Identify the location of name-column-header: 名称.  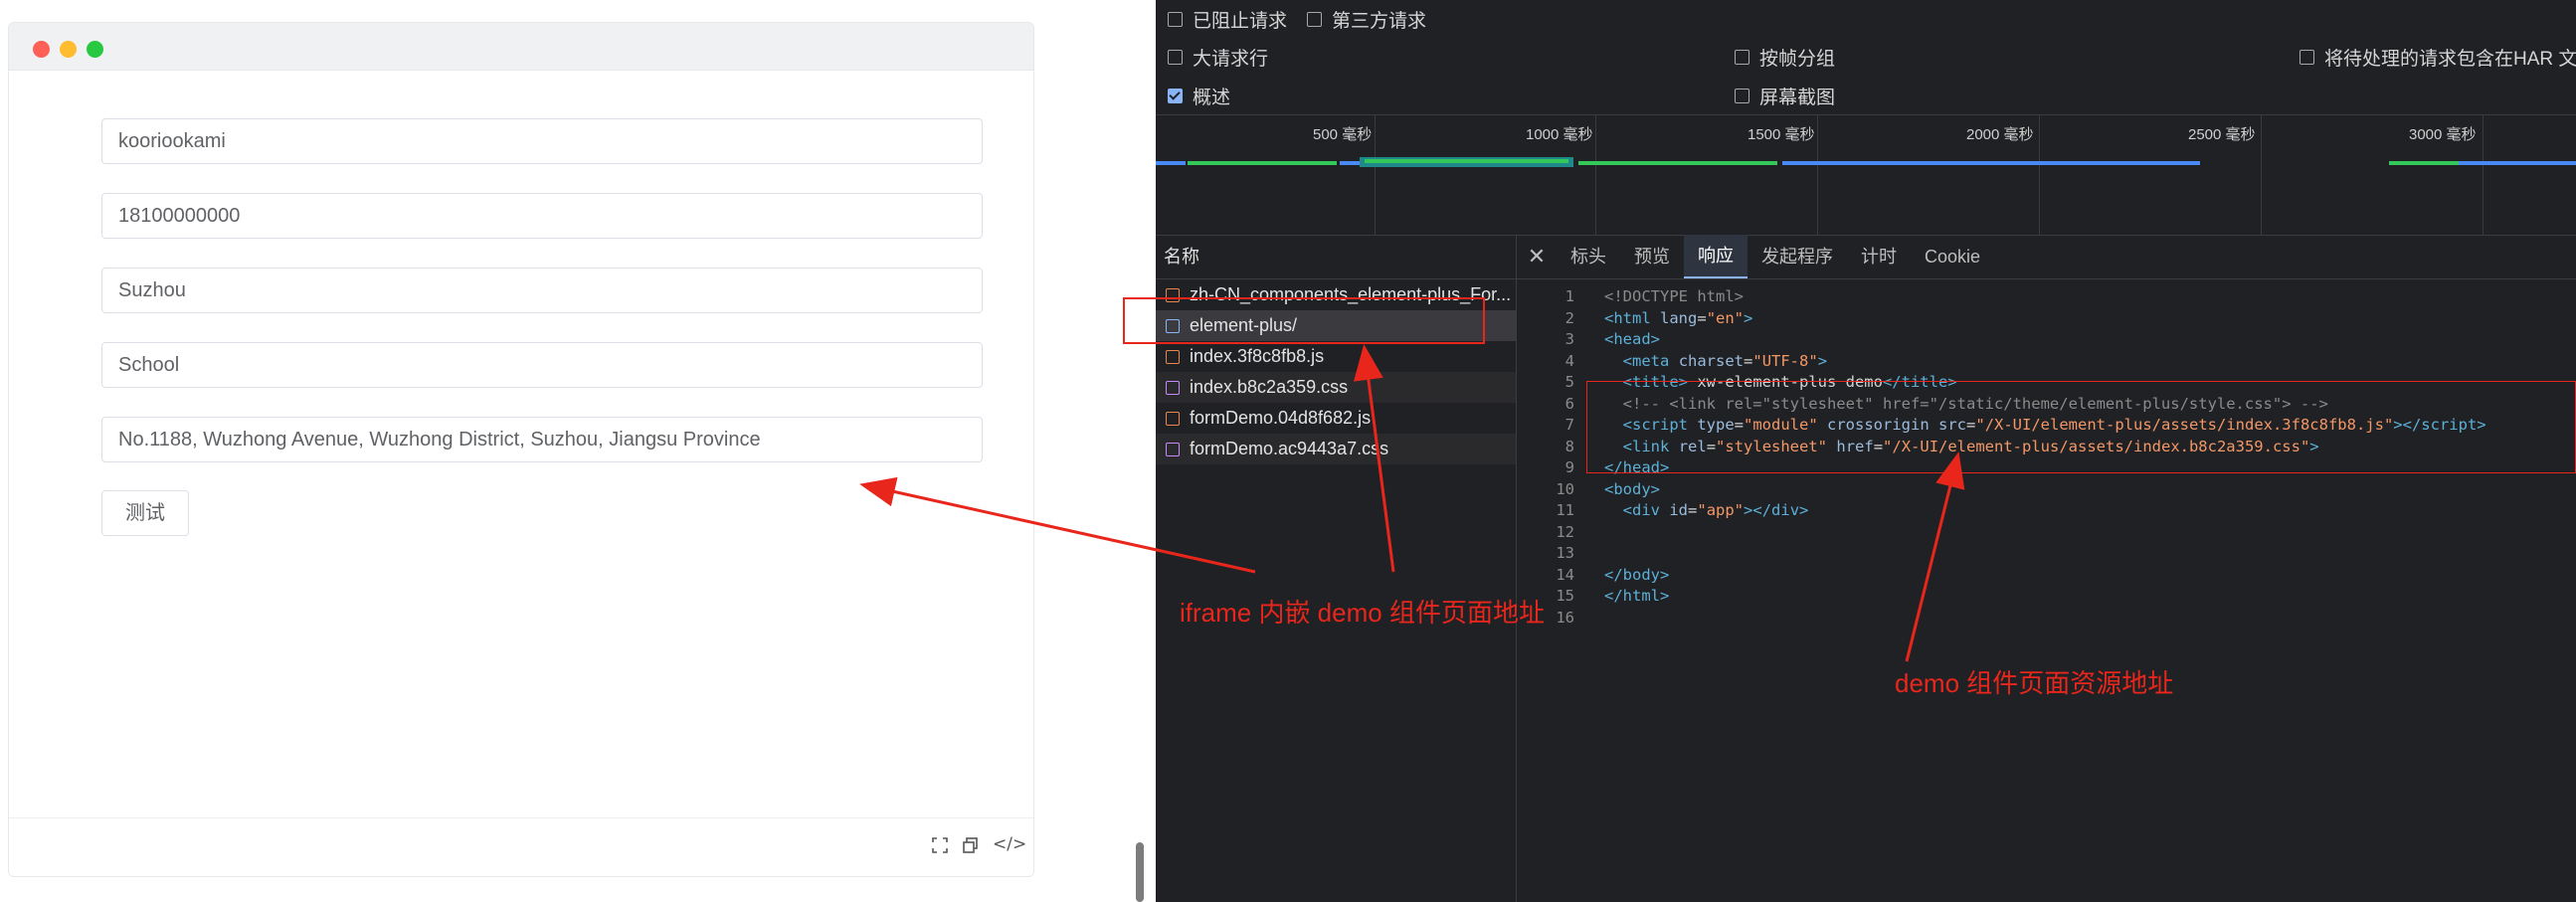
(1336, 257).